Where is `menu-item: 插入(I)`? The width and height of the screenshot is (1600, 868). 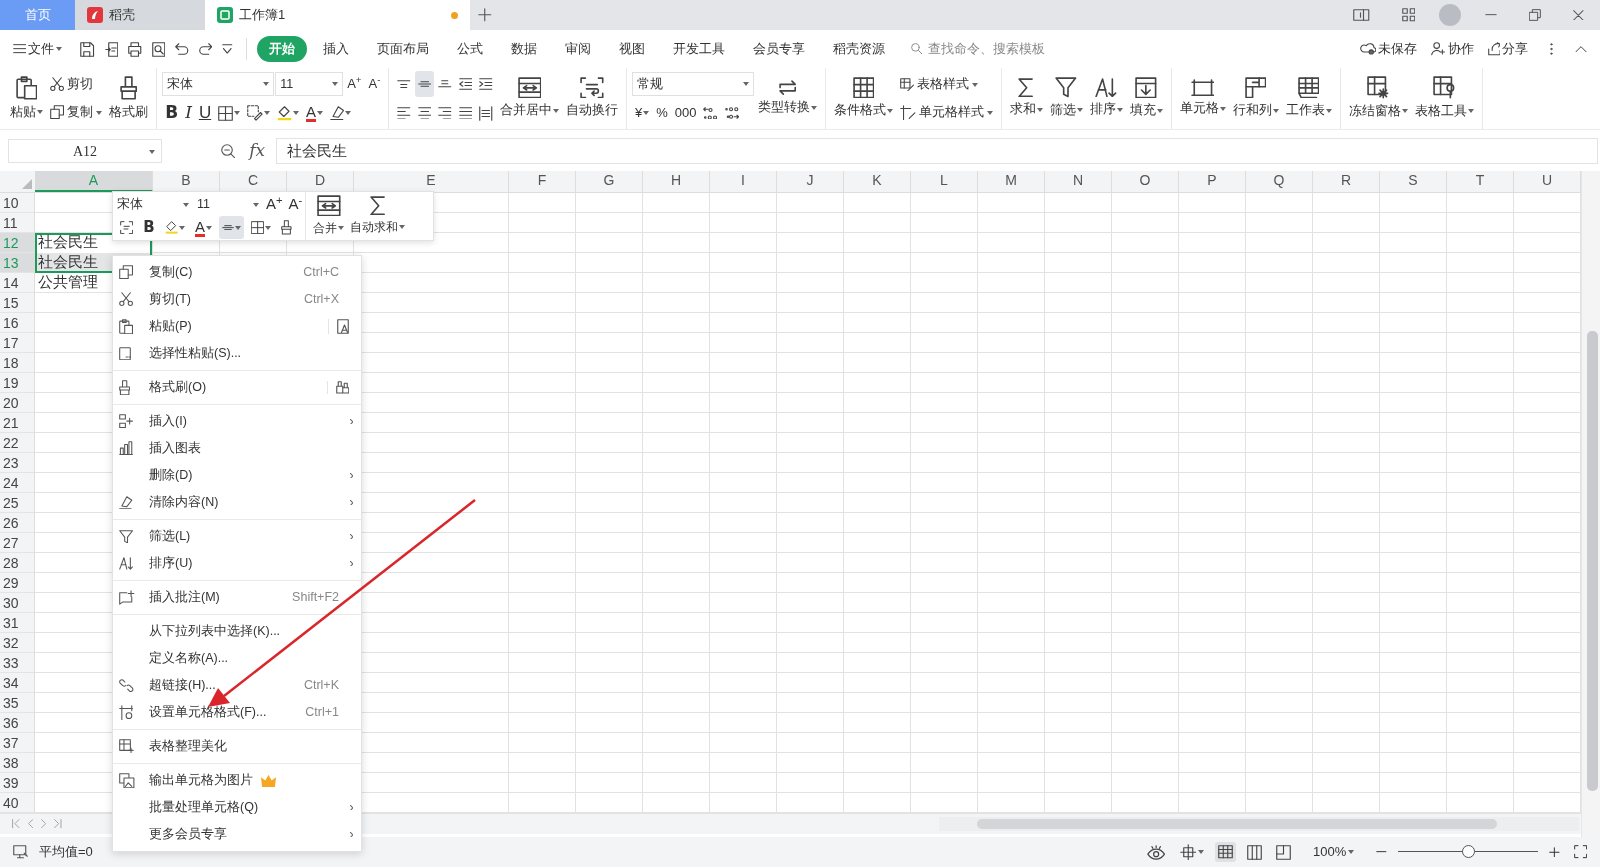
menu-item: 插入(I) is located at coordinates (237, 421).